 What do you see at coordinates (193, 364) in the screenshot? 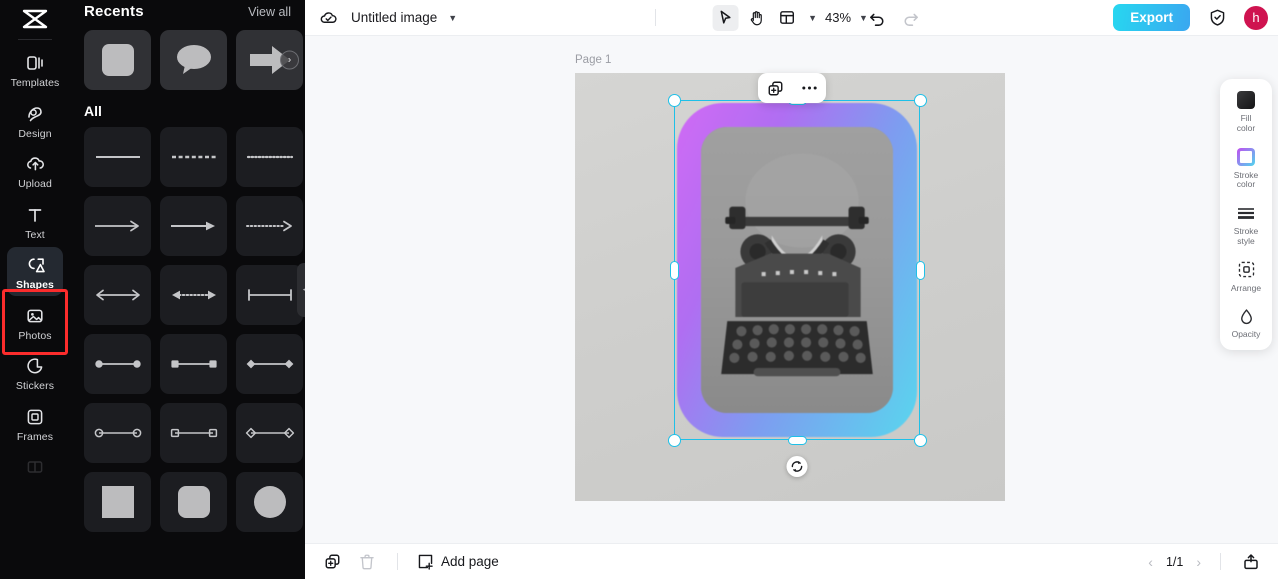
I see `shape-thumb-square-ends-filled` at bounding box center [193, 364].